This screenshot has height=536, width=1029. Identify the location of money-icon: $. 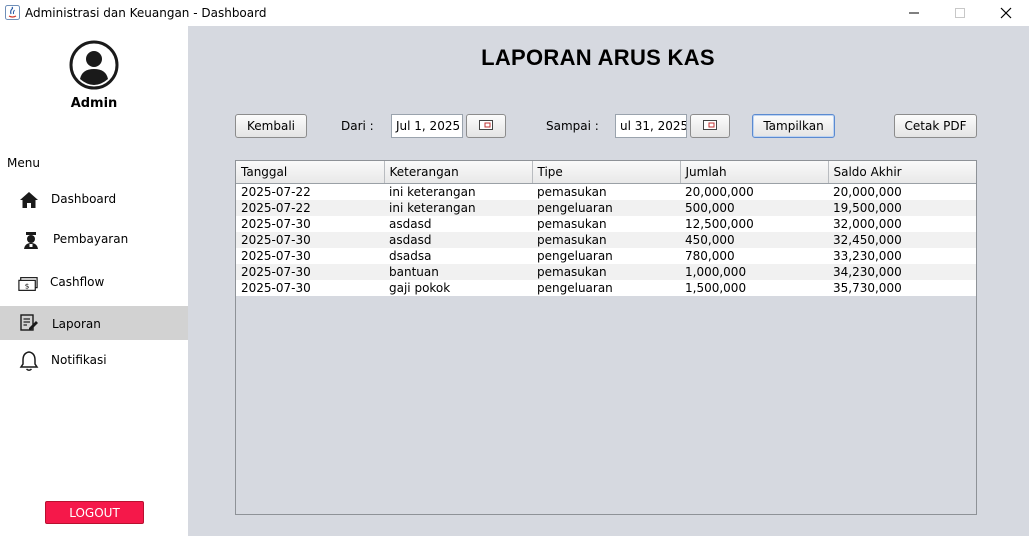
(28, 284).